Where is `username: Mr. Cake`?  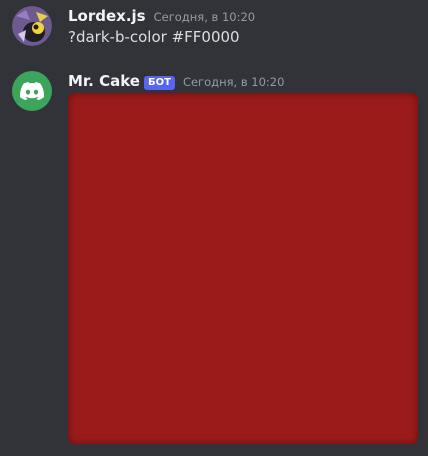
username: Mr. Cake is located at coordinates (104, 81).